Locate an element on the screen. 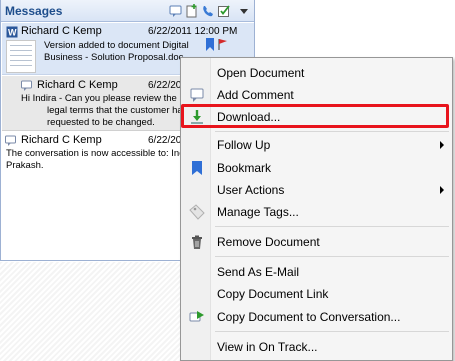  panel-header: Messages is located at coordinates (127, 11).